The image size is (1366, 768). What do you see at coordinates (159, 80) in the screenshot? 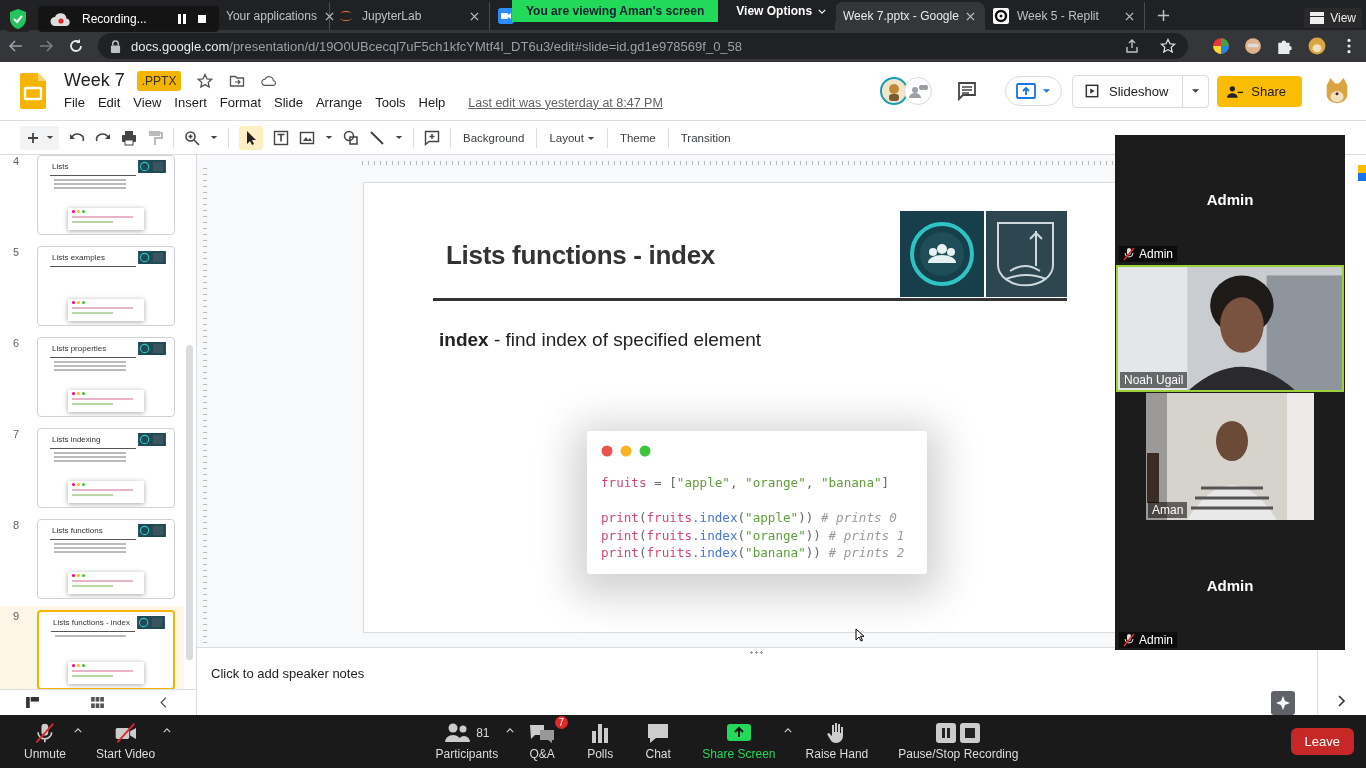
I see `file-type-badge: .PPTX` at bounding box center [159, 80].